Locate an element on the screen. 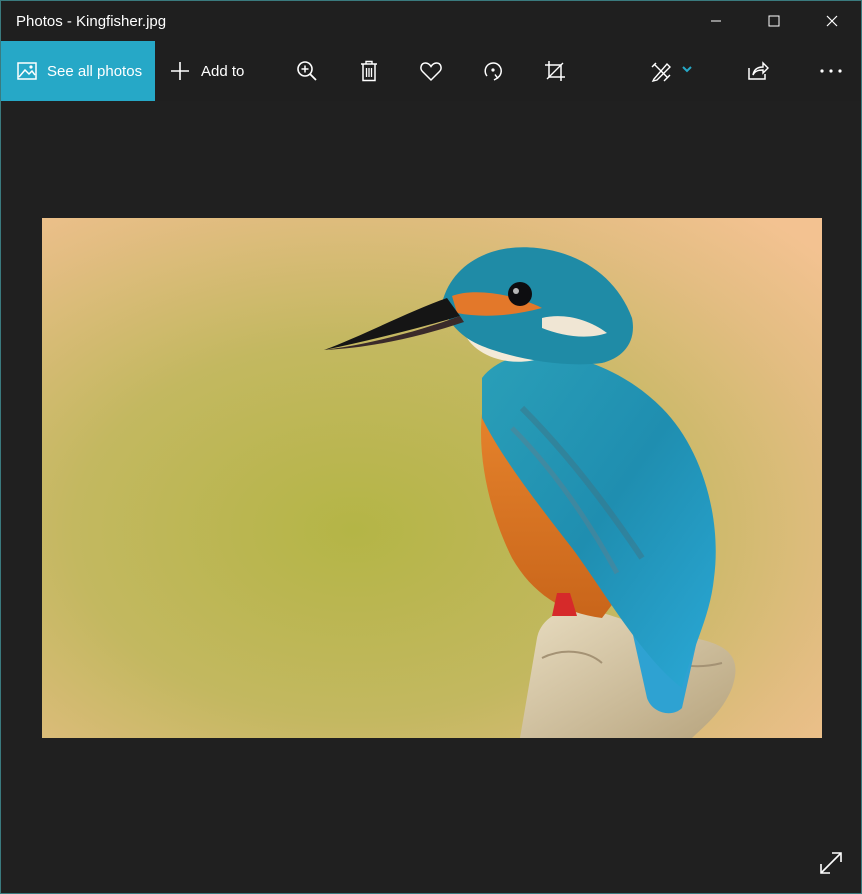  more-icon is located at coordinates (831, 71).